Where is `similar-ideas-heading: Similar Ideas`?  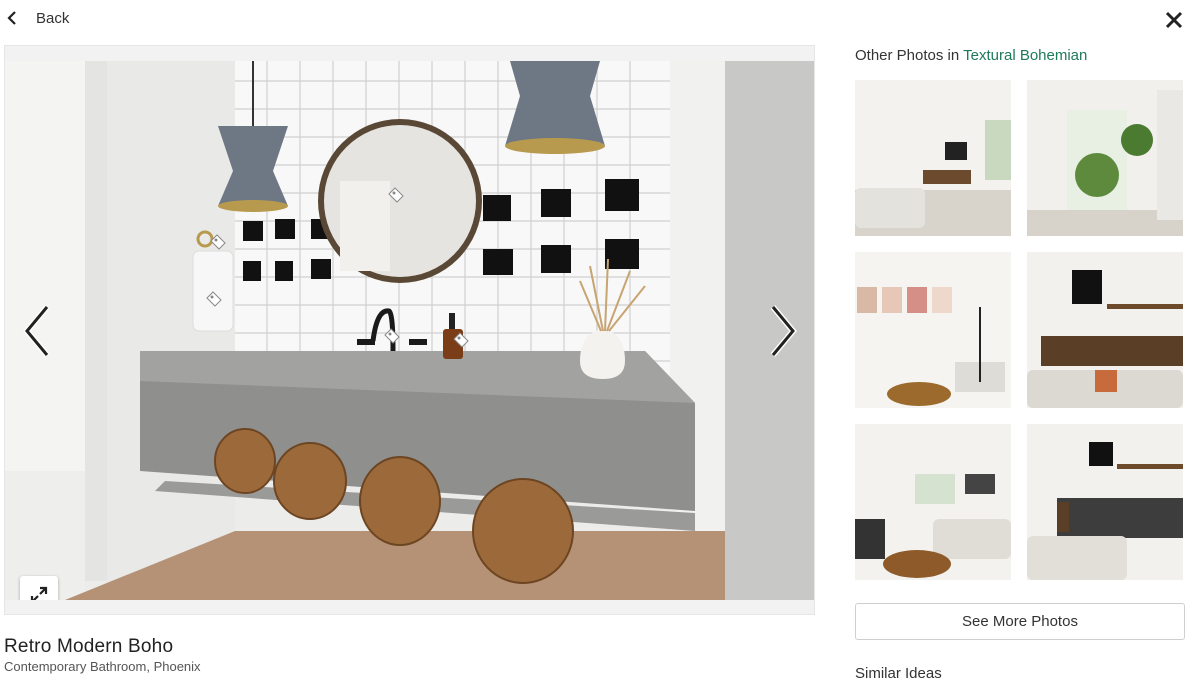
similar-ideas-heading: Similar Ideas is located at coordinates (898, 673).